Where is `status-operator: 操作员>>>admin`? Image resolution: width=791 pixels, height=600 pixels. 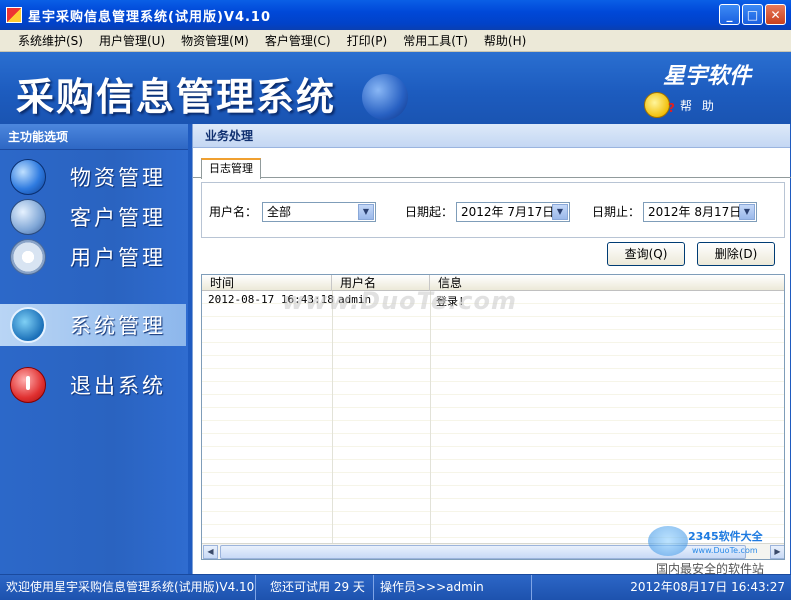
status-operator: 操作员>>>admin is located at coordinates (453, 587).